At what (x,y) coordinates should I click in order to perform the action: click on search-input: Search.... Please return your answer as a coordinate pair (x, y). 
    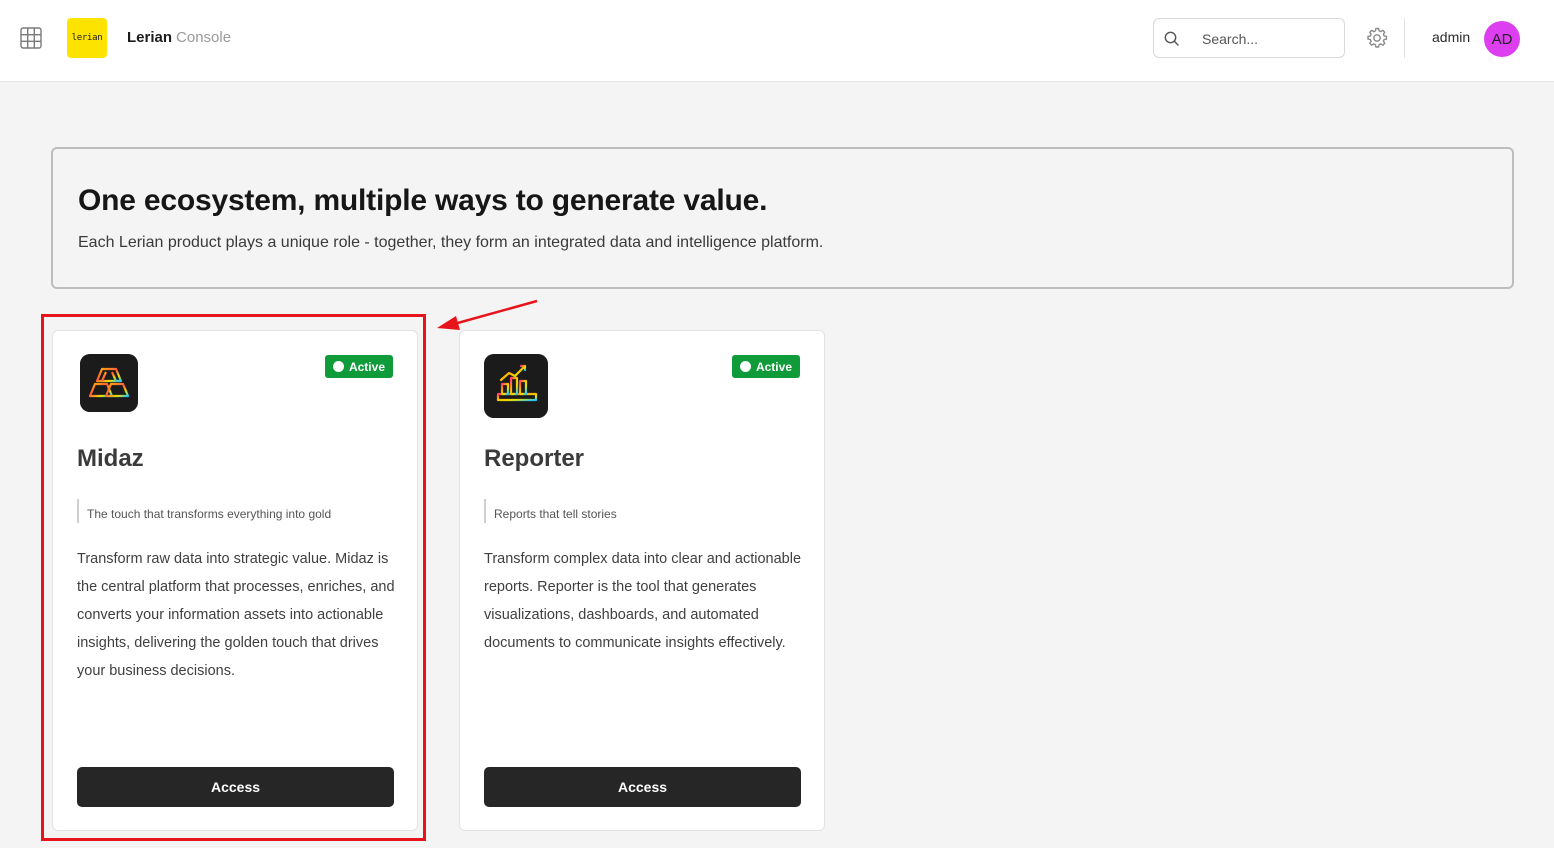
    Looking at the image, I should click on (1249, 38).